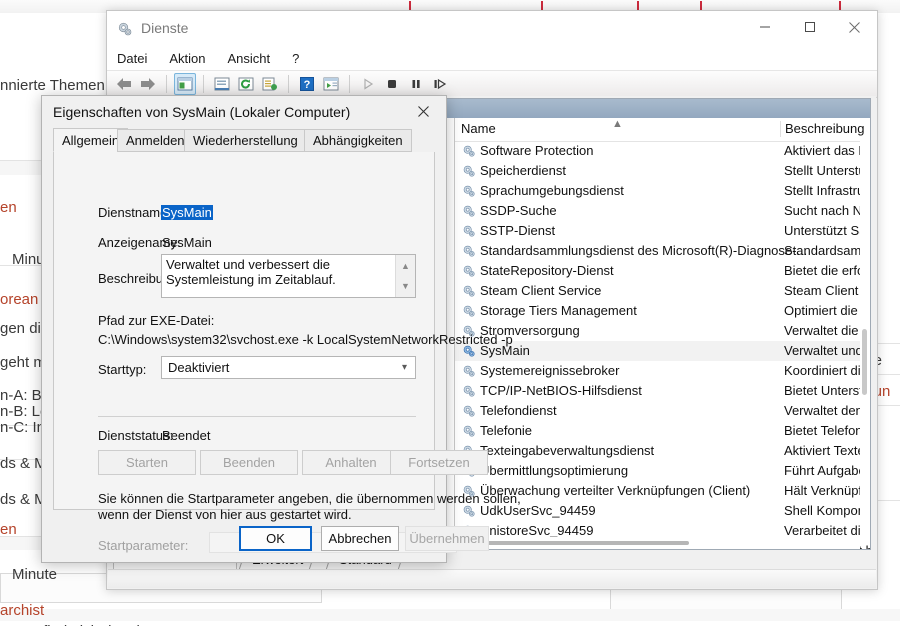 The height and width of the screenshot is (626, 900). What do you see at coordinates (124, 84) in the screenshot?
I see `back-arrow-icon` at bounding box center [124, 84].